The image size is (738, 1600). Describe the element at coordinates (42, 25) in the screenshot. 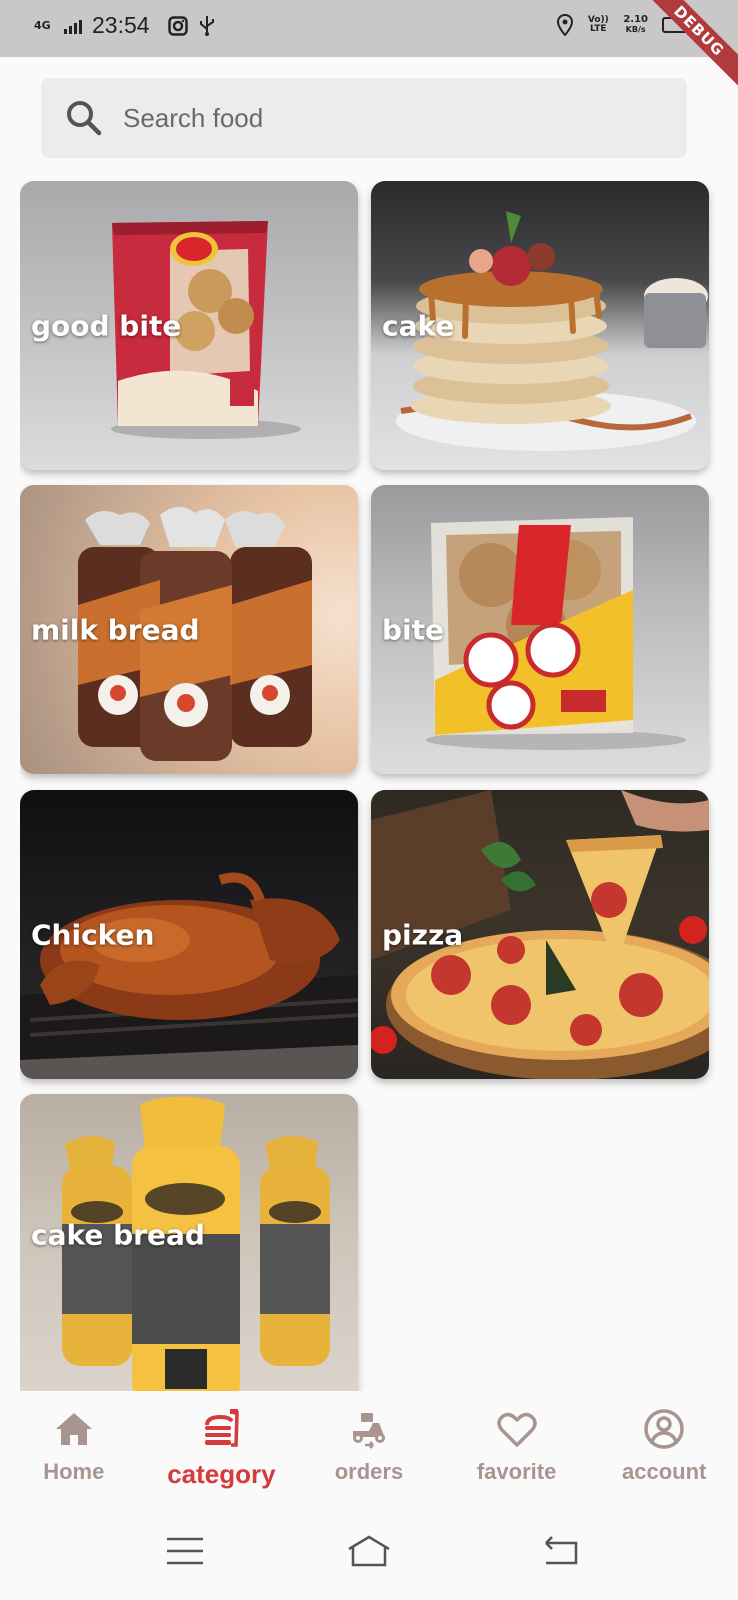

I see `network-type: 4G` at that location.